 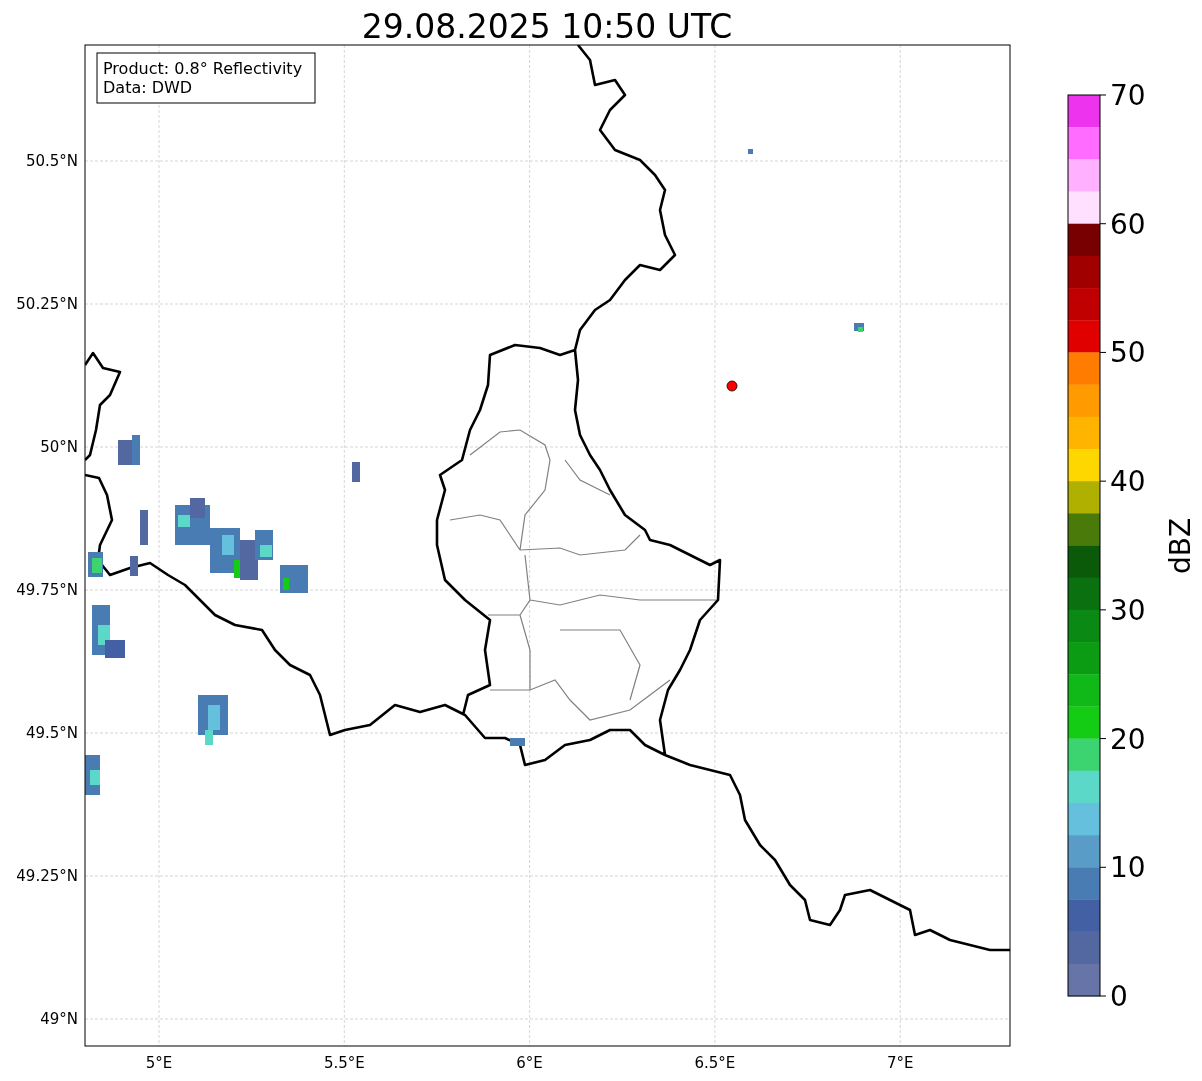 What do you see at coordinates (1128, 739) in the screenshot?
I see `colorbar-tick-label: 20` at bounding box center [1128, 739].